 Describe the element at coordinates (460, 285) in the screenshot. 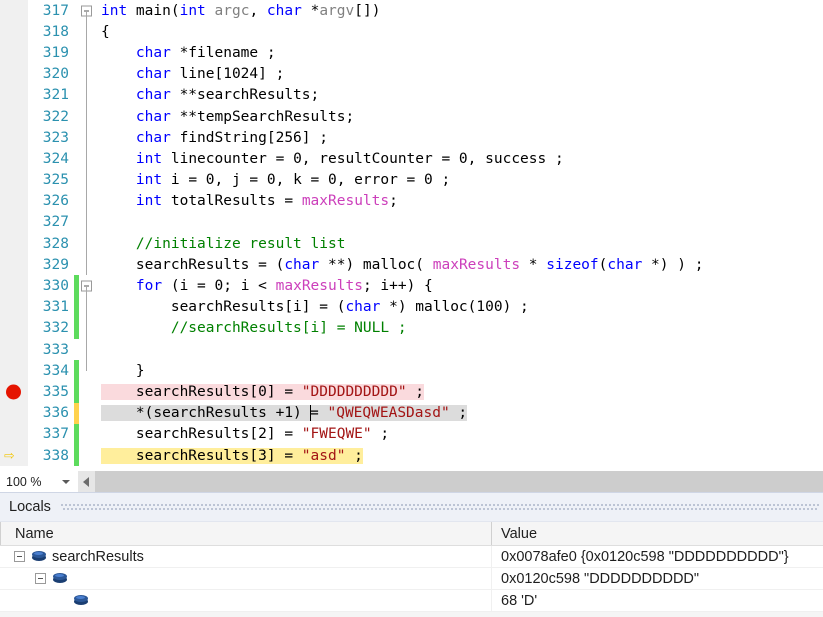

I see `code-text: for (i = 0; i < maxResults; i++) {` at that location.